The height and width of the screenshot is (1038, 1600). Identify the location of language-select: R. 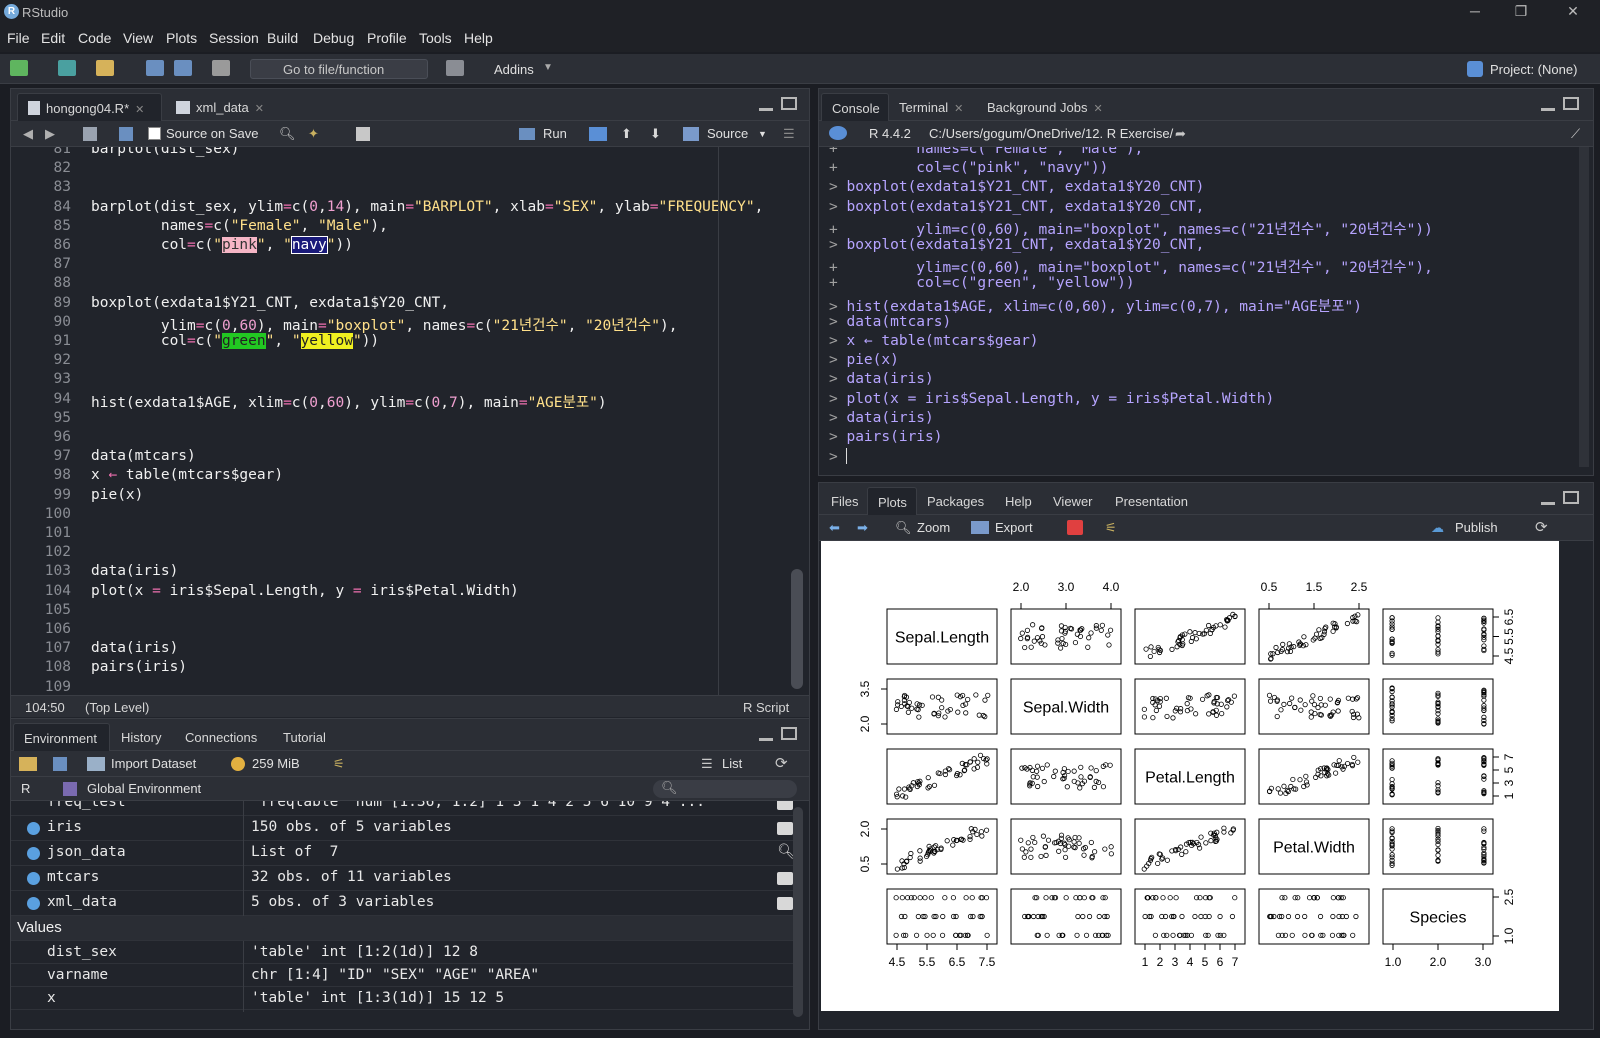
(25, 788).